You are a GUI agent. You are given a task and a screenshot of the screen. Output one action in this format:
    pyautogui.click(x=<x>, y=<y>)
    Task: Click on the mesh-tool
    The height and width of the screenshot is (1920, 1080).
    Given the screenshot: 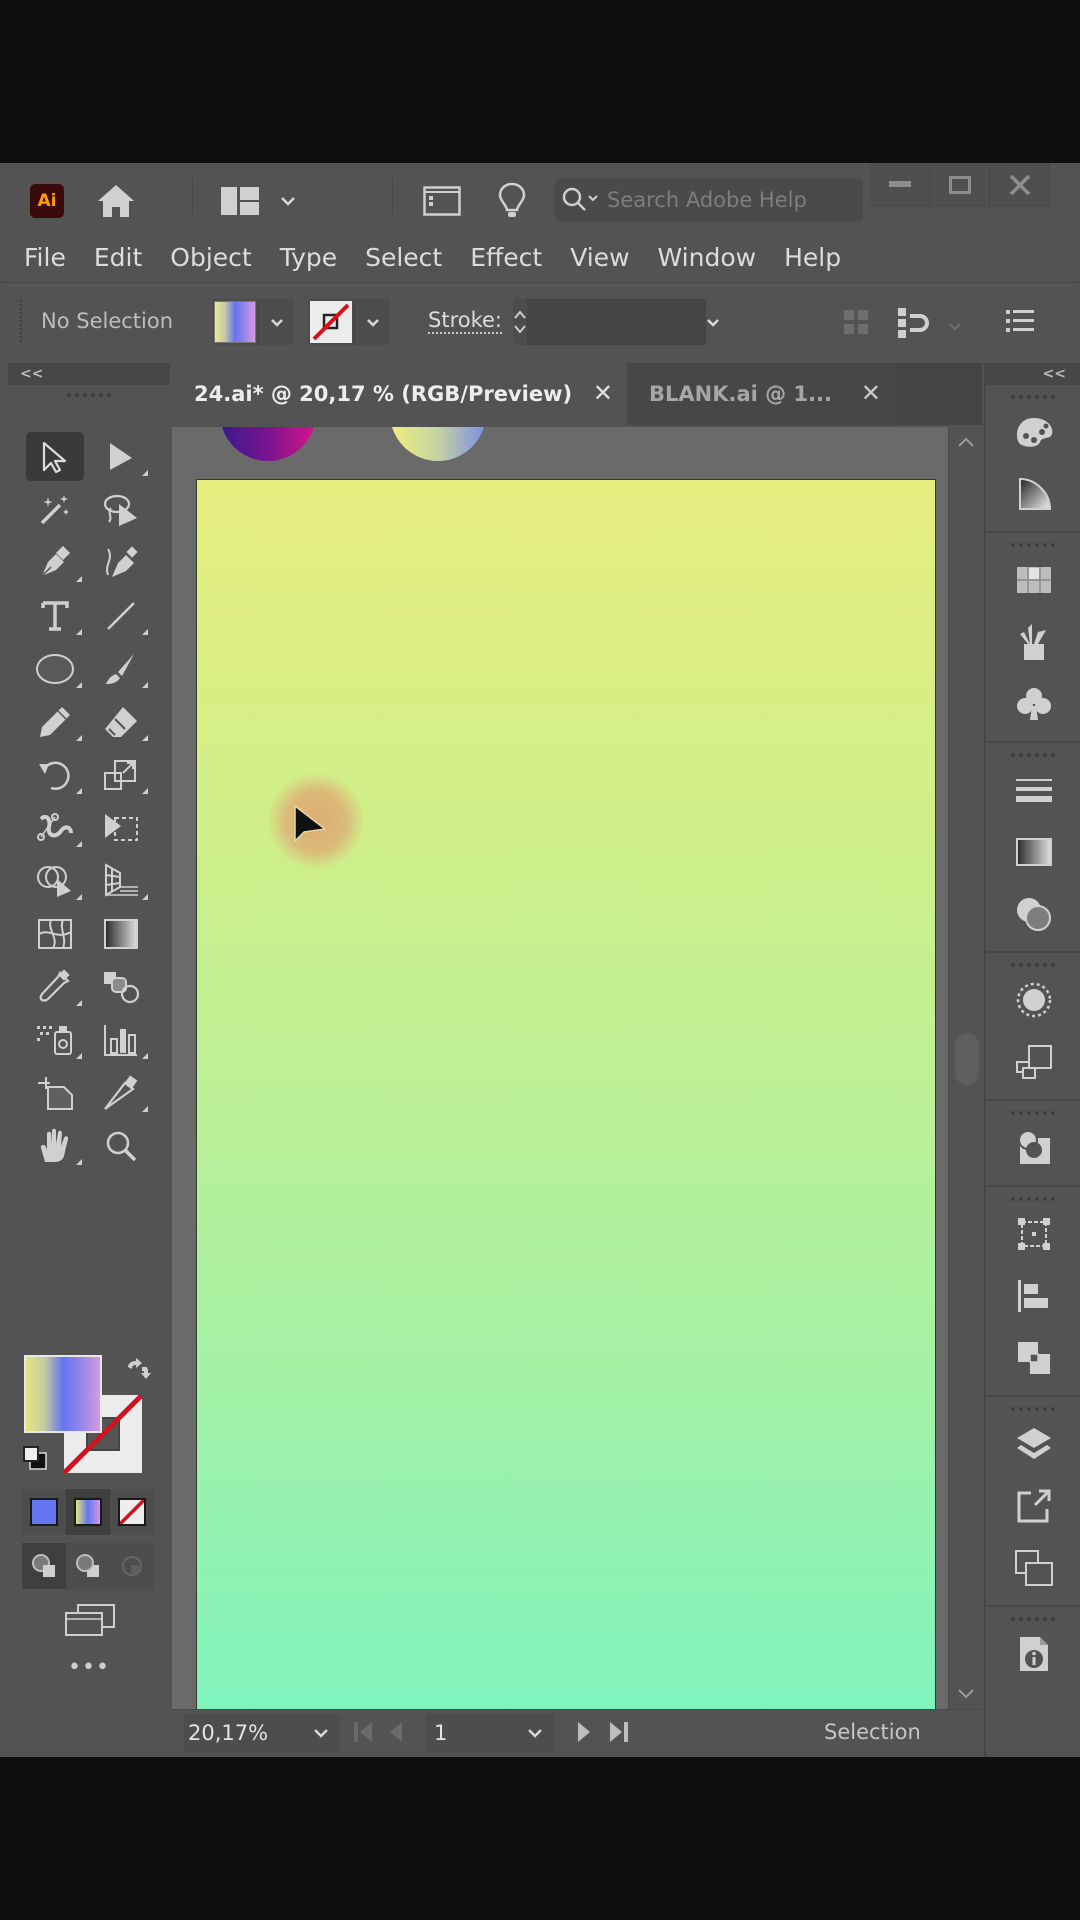 What is the action you would take?
    pyautogui.click(x=55, y=933)
    